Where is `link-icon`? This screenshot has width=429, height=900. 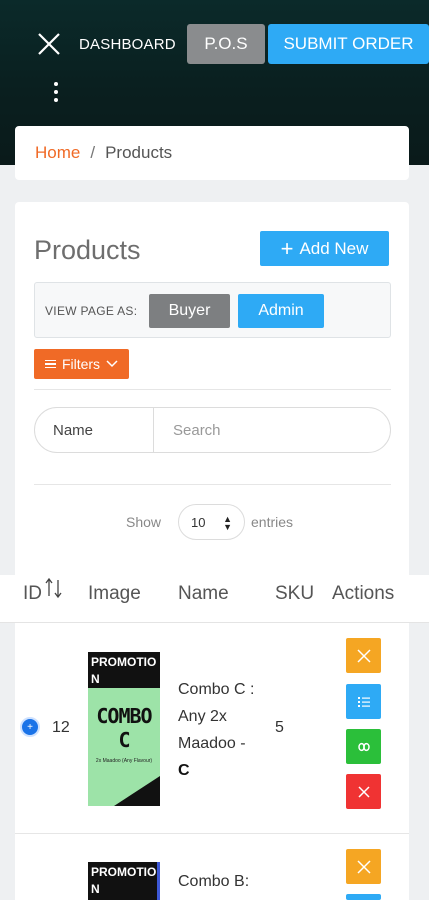
link-icon is located at coordinates (363, 746).